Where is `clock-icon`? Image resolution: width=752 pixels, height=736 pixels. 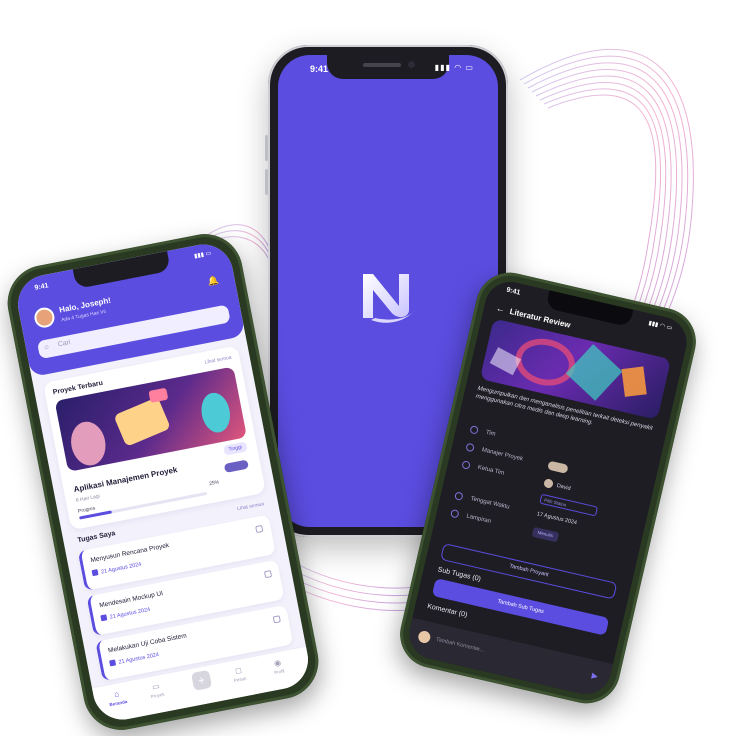 clock-icon is located at coordinates (459, 496).